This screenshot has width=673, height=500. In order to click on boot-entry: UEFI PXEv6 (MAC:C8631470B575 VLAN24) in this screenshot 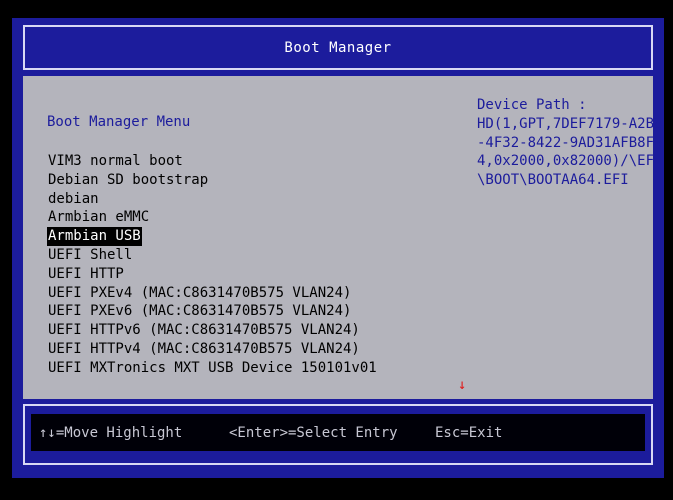, I will do `click(212, 311)`.